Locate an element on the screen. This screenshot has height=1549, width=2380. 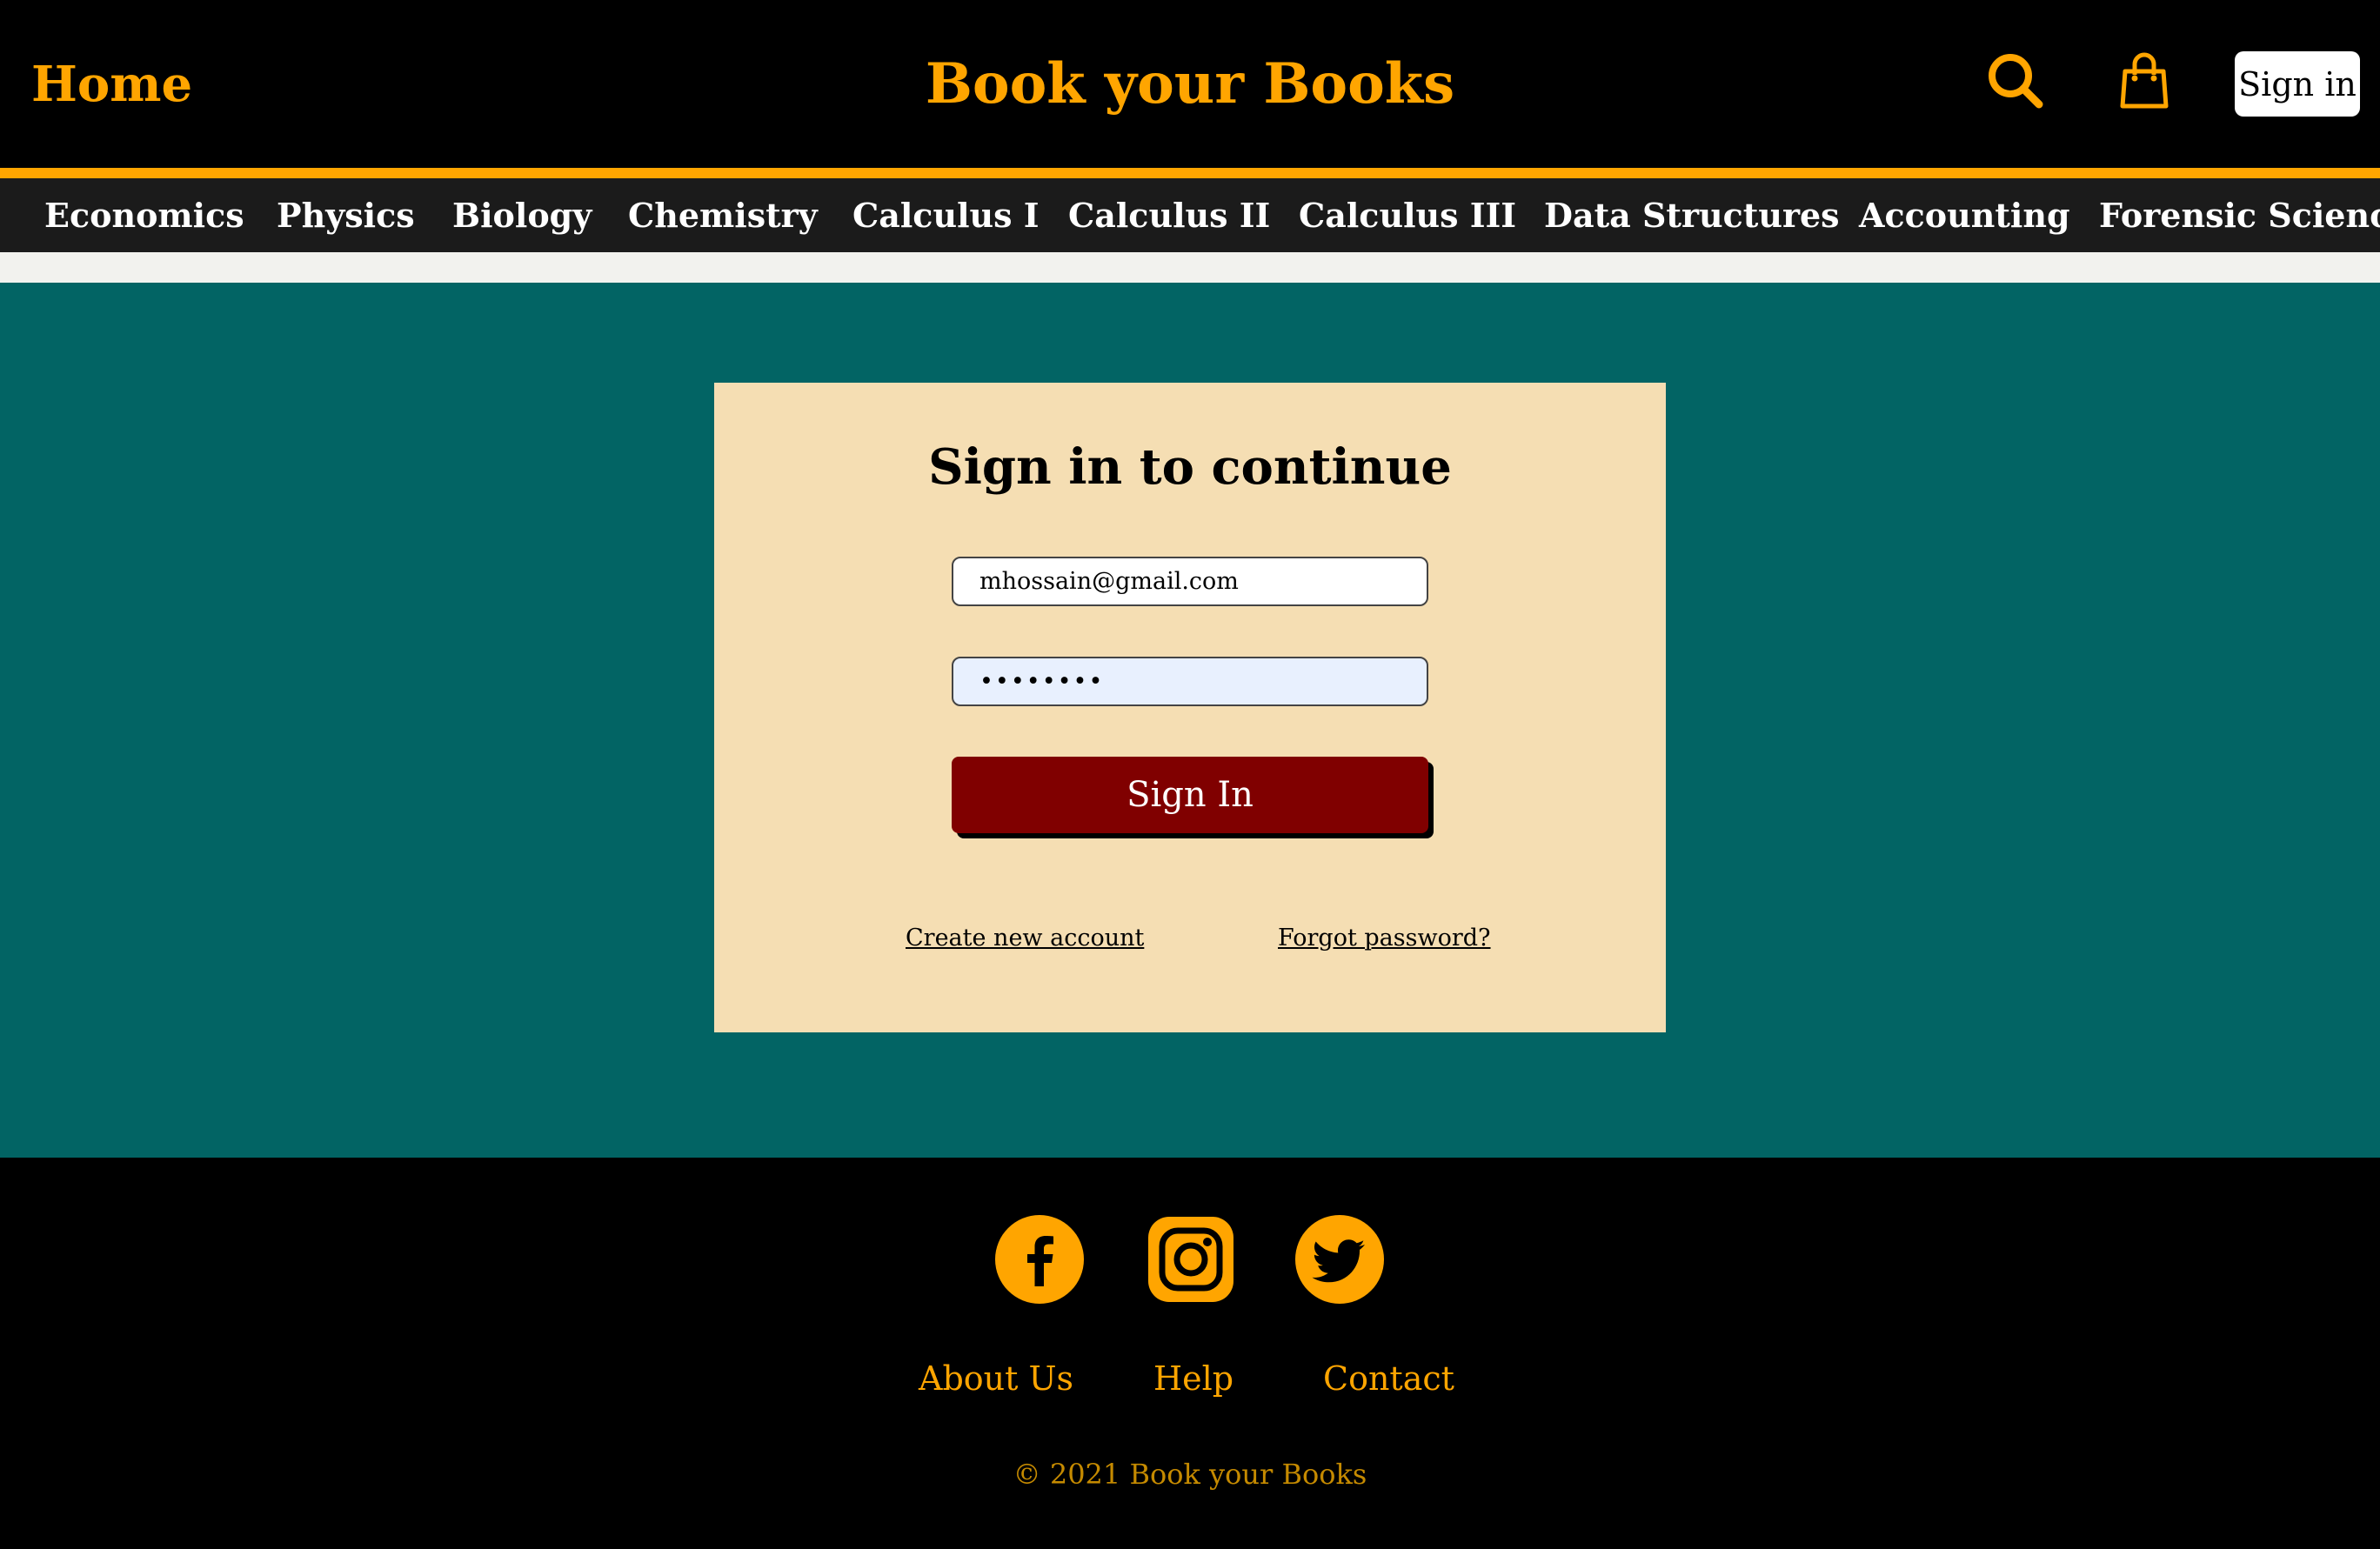
category-chemistry: Chemistry is located at coordinates (723, 215).